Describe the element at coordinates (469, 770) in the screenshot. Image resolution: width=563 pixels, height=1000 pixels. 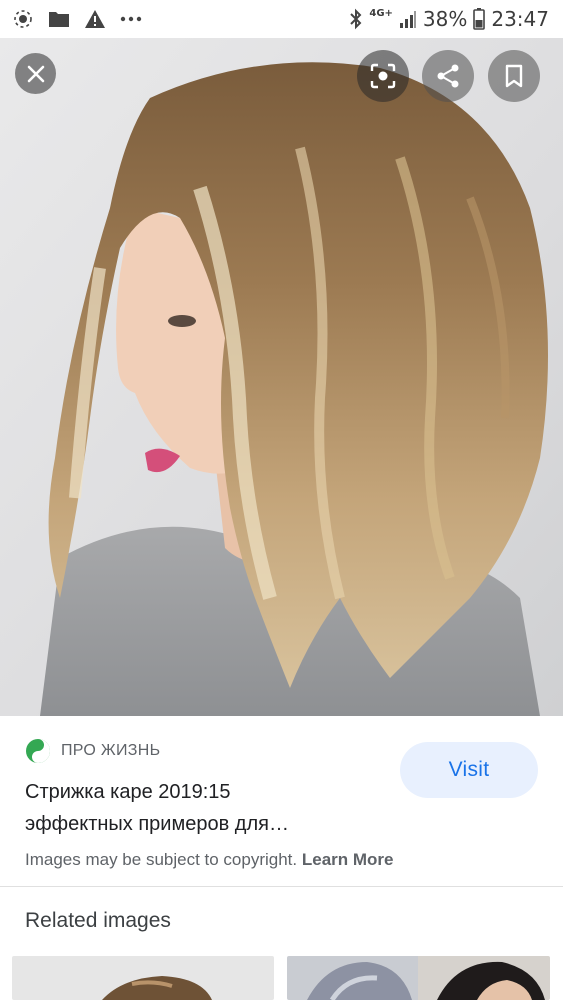
I see `visit-button: Visit` at that location.